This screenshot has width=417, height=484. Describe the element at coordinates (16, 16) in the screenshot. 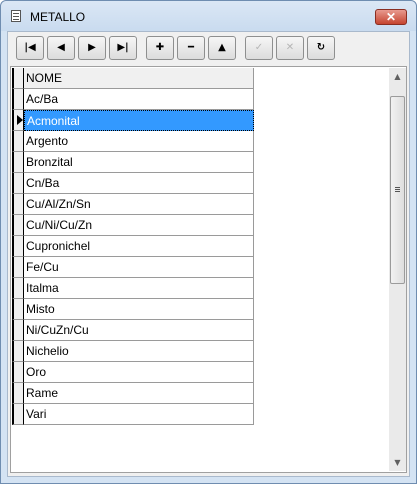

I see `document-icon` at that location.